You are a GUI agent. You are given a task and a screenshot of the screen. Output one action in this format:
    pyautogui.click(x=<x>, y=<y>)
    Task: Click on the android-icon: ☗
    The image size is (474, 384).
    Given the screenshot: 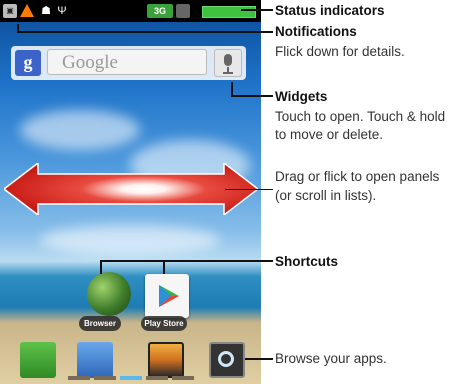 What is the action you would take?
    pyautogui.click(x=46, y=11)
    